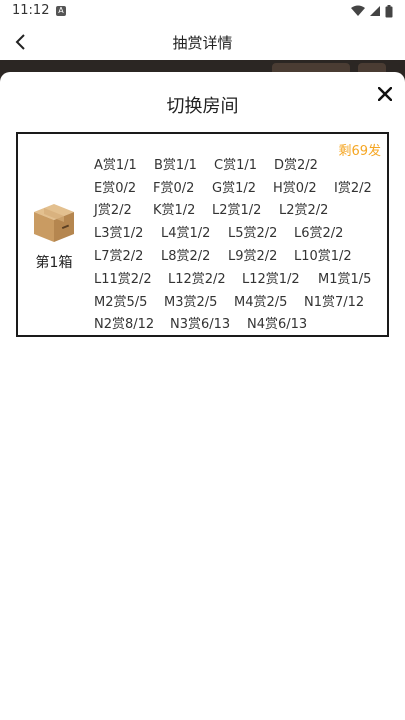  I want to click on prize-row: E赏0/2 F赏0/2 G赏1/2 H赏0/2 I赏2/2, so click(240, 186).